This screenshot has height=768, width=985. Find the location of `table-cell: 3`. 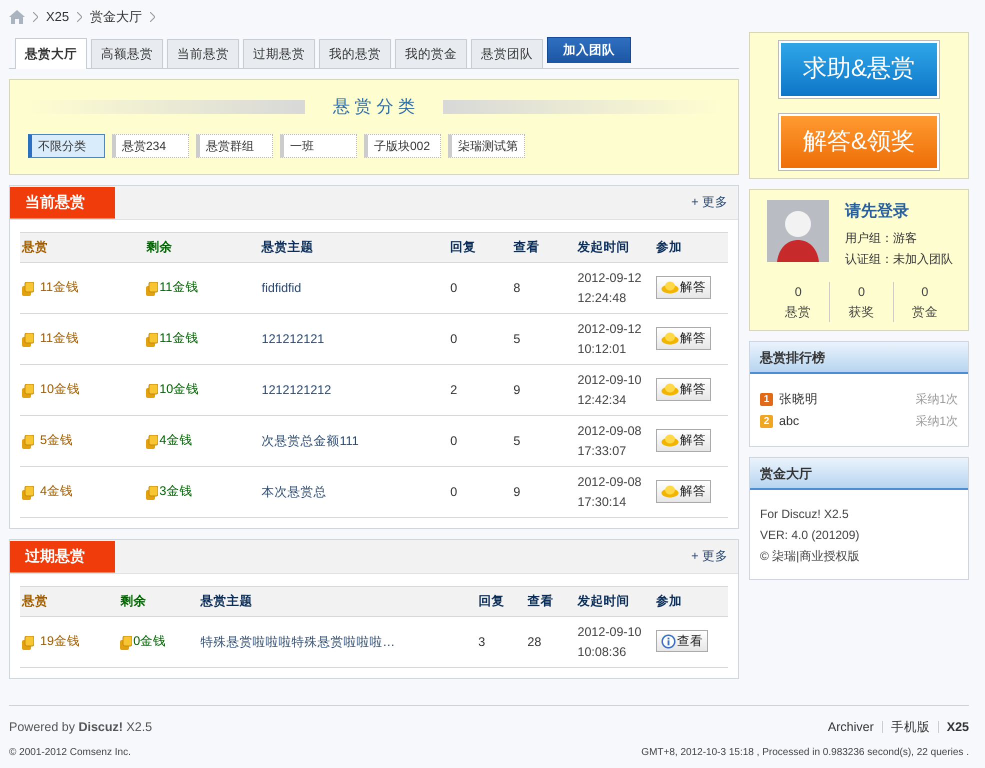

table-cell: 3 is located at coordinates (501, 642).